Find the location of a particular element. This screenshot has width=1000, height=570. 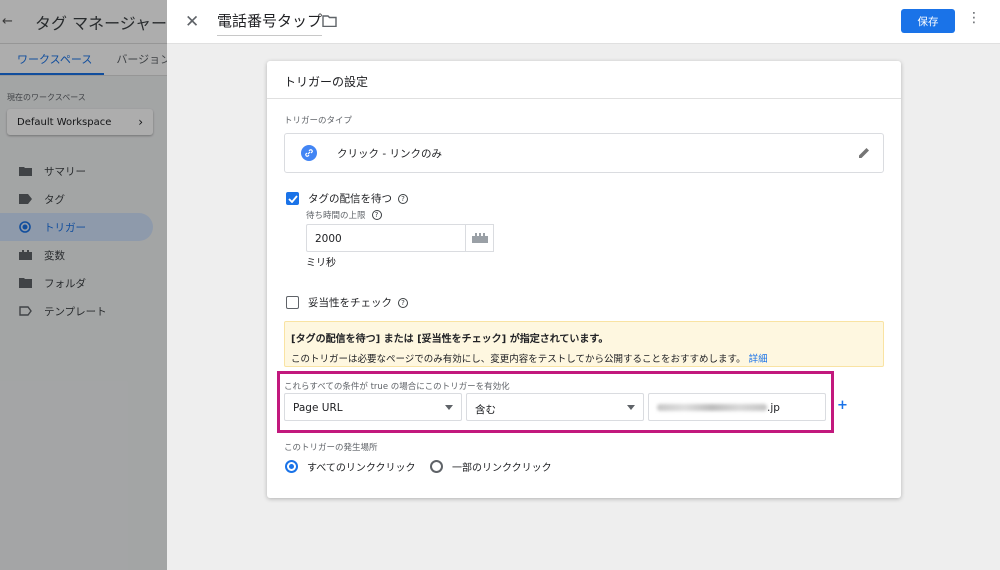

section-title: トリガーの設定 is located at coordinates (584, 80).